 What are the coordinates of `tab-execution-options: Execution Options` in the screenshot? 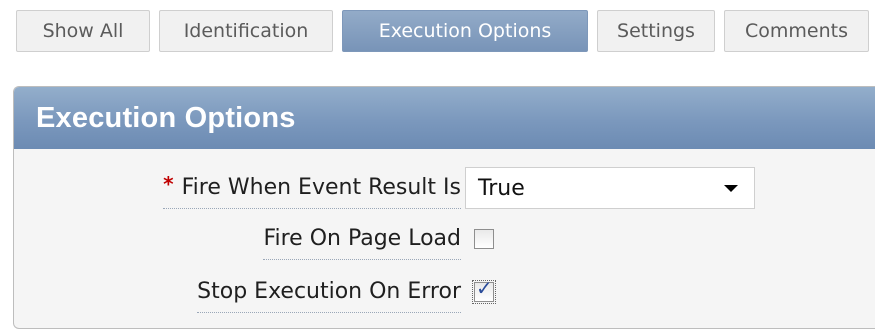 It's located at (465, 31).